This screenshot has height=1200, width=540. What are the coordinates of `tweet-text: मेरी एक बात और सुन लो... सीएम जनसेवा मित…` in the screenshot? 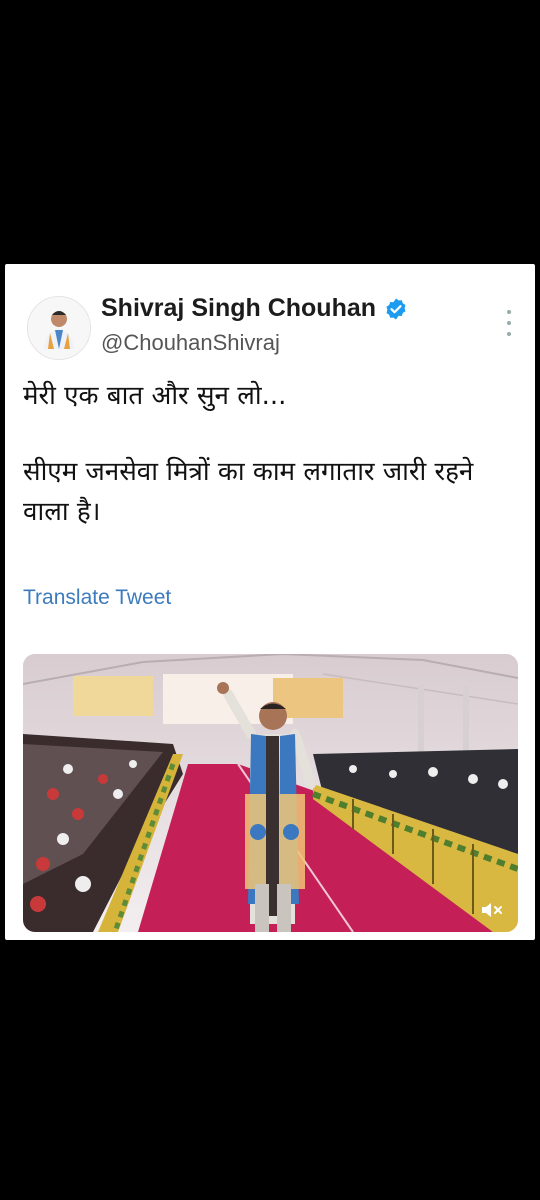 It's located at (270, 454).